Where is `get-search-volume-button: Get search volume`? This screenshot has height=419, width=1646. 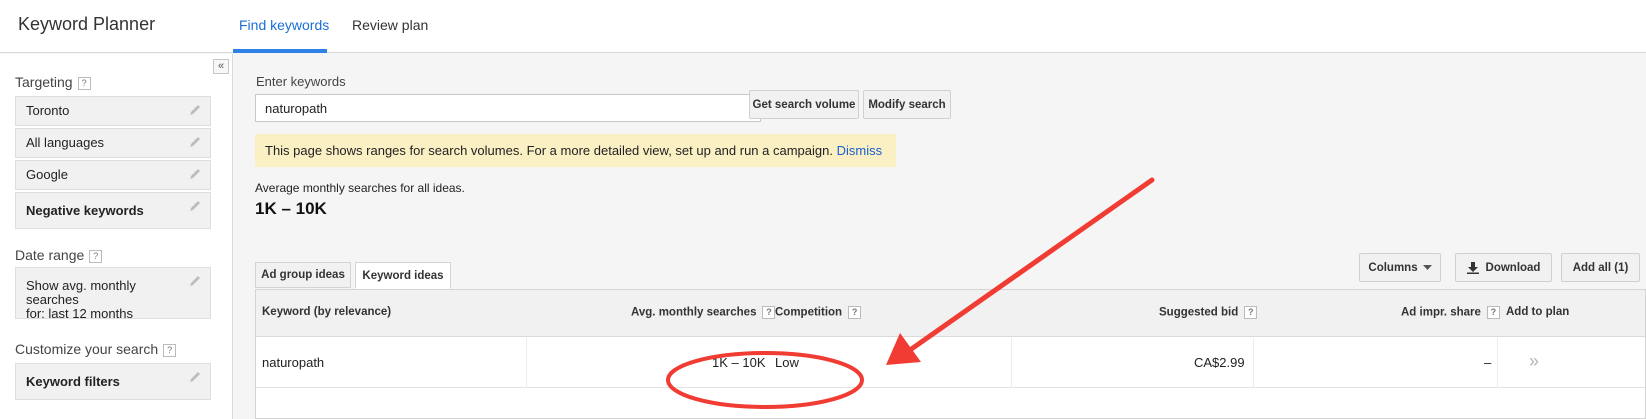 get-search-volume-button: Get search volume is located at coordinates (804, 104).